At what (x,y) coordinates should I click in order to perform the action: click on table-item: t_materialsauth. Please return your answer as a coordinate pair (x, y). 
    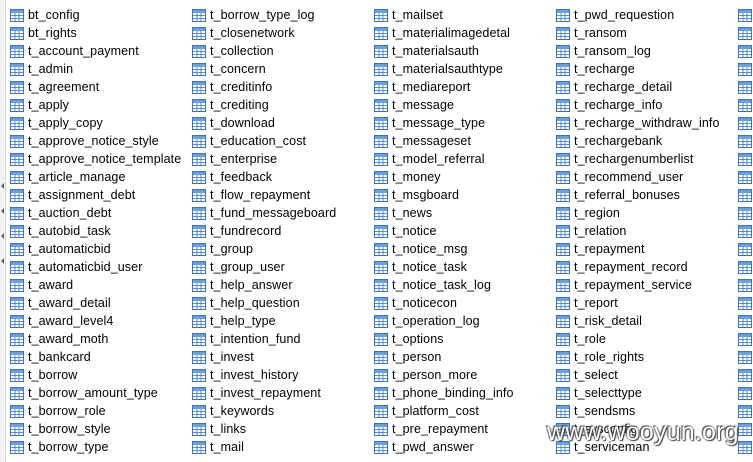
    Looking at the image, I should click on (444, 51).